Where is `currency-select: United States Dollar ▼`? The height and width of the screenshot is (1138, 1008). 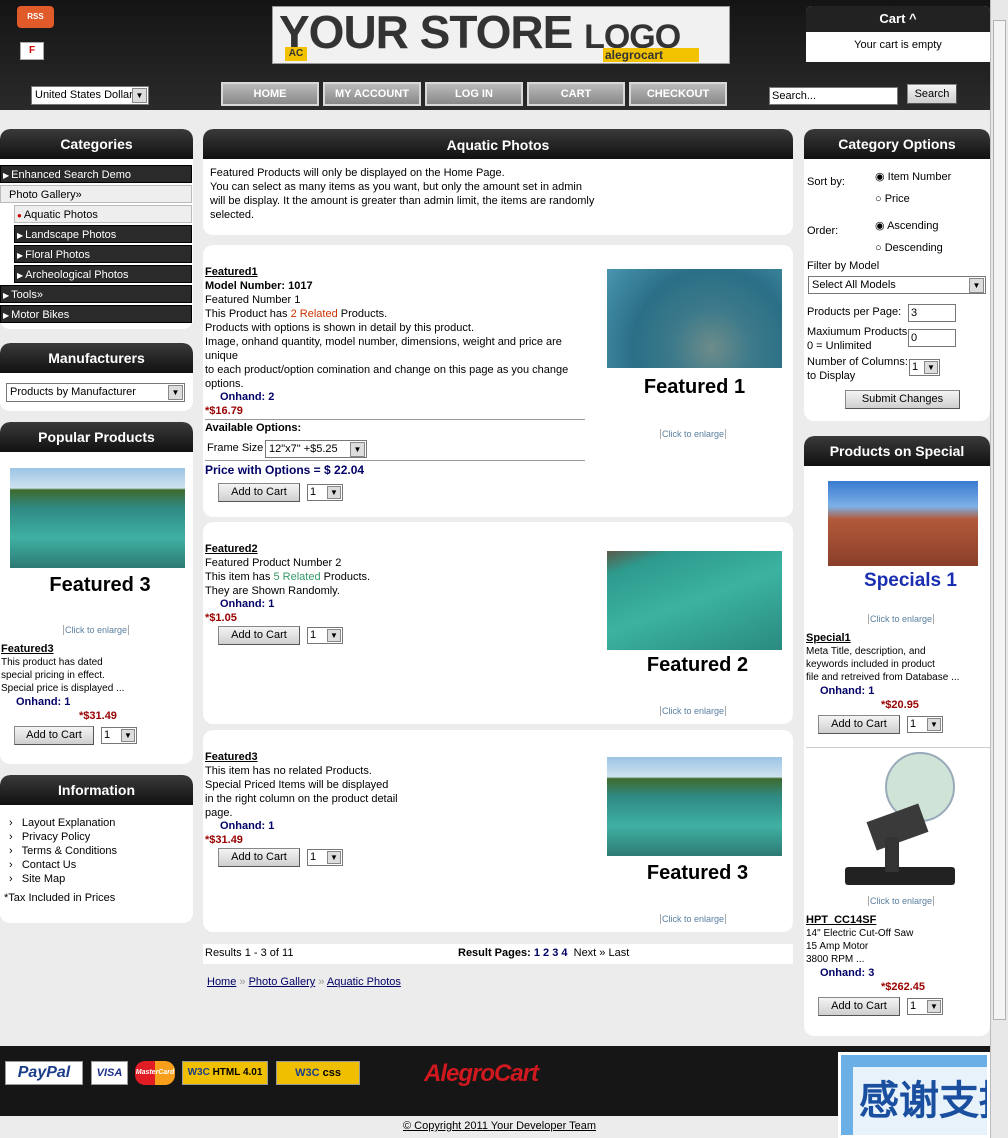
currency-select: United States Dollar ▼ is located at coordinates (90, 95).